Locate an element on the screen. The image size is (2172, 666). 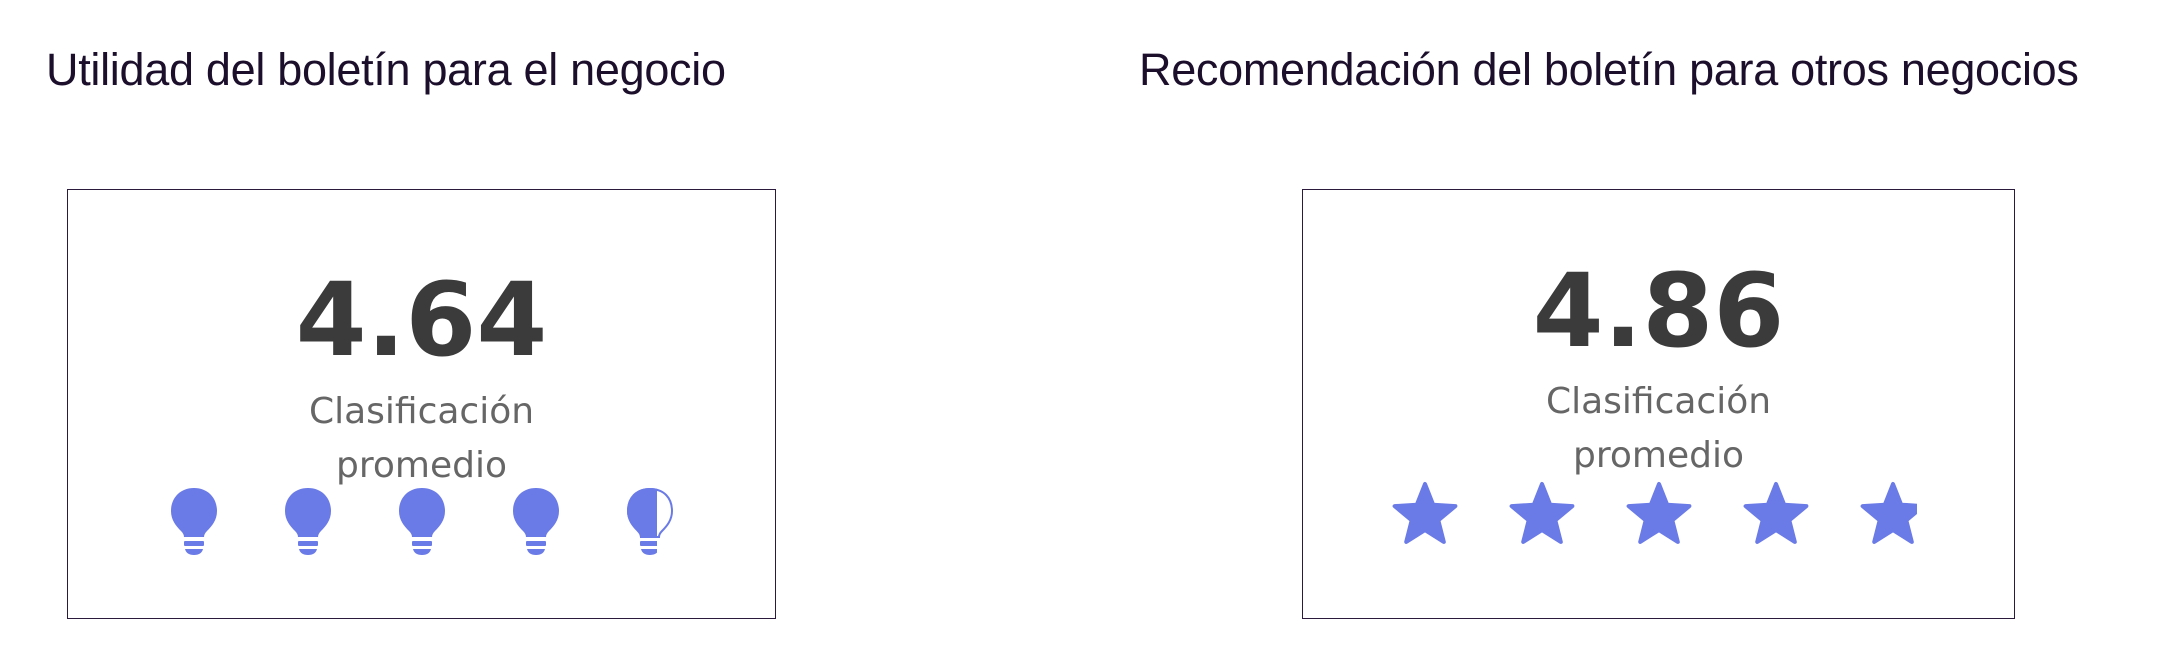
recommendation-average-caption: Clasificación promedio is located at coordinates (1658, 429).